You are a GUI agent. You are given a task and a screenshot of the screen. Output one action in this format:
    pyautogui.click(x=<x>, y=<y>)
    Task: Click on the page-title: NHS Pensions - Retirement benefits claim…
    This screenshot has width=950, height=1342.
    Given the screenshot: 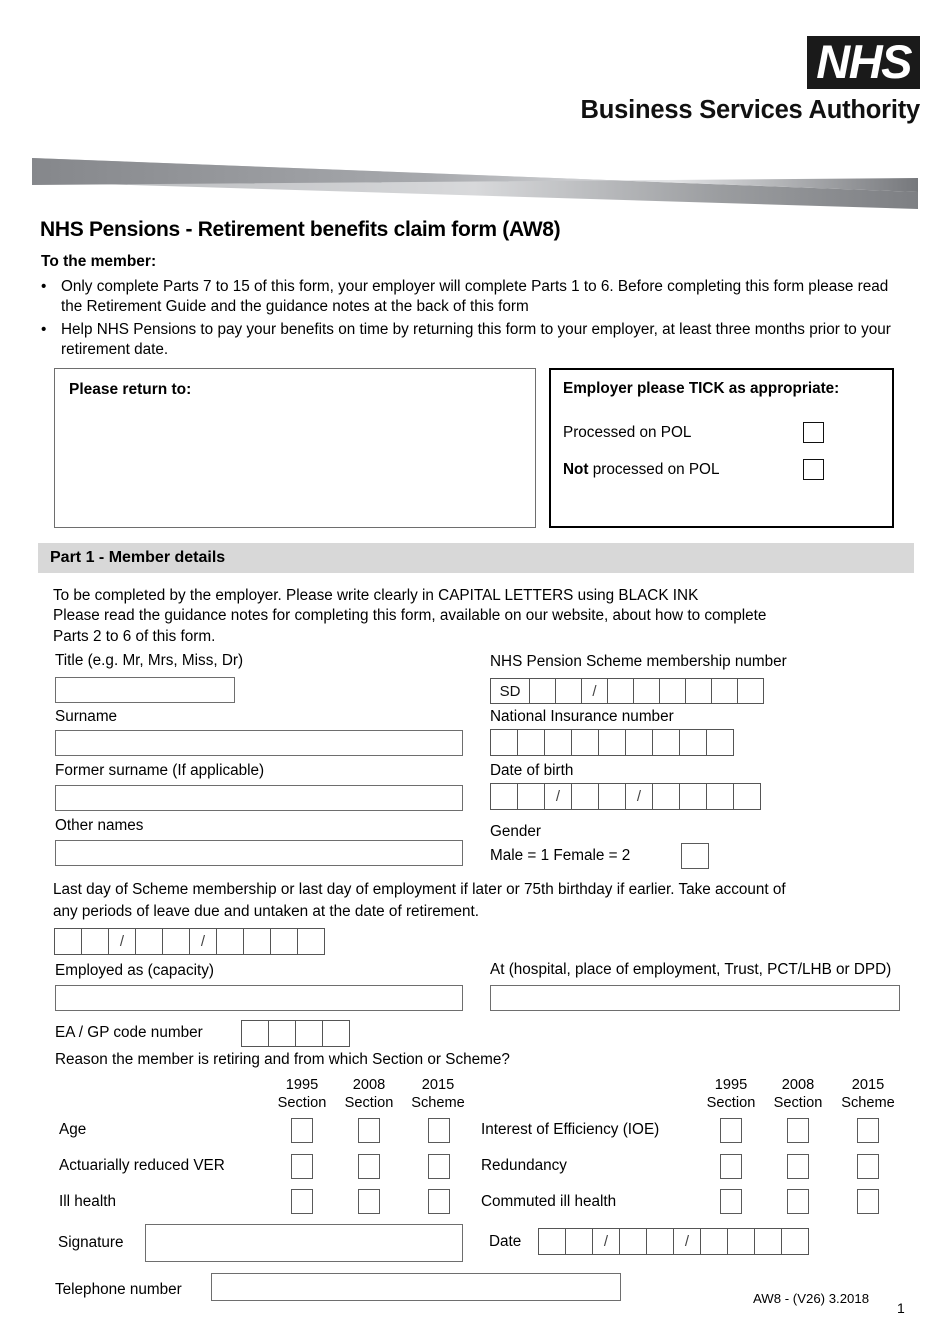 What is the action you would take?
    pyautogui.click(x=300, y=229)
    